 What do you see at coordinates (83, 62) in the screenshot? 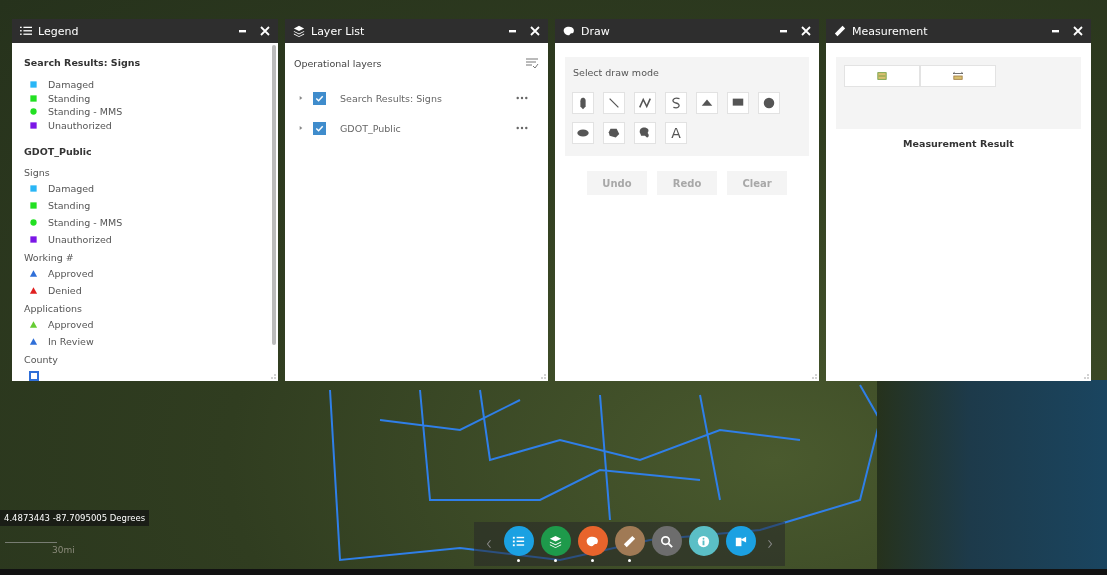
I see `legend-layer-title: Search Results: Signs` at bounding box center [83, 62].